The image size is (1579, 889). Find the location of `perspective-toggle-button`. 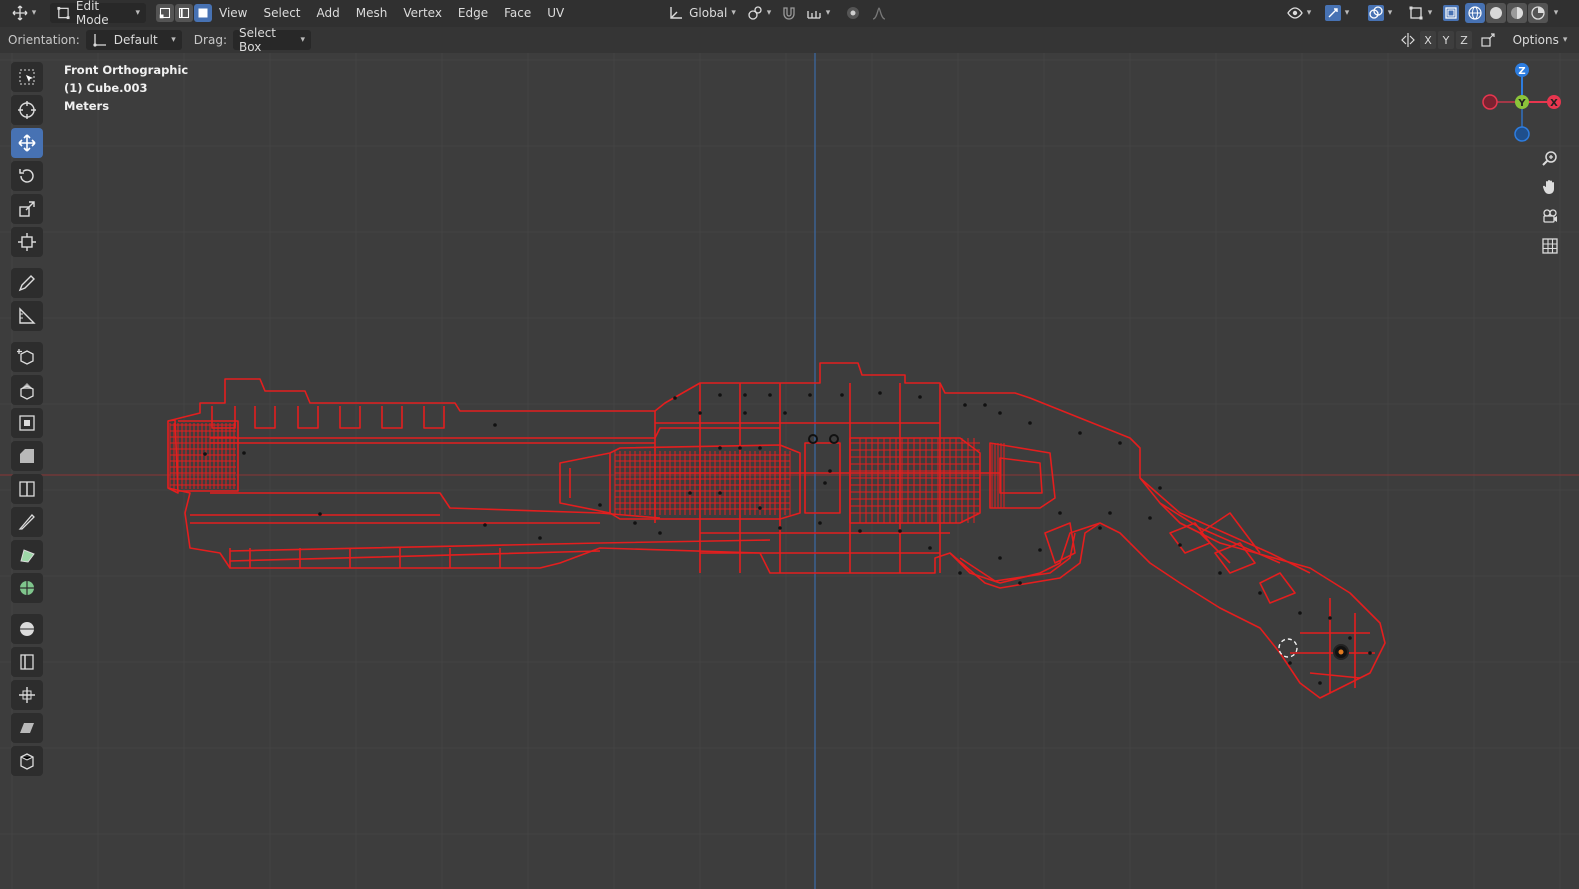

perspective-toggle-button is located at coordinates (1550, 246).